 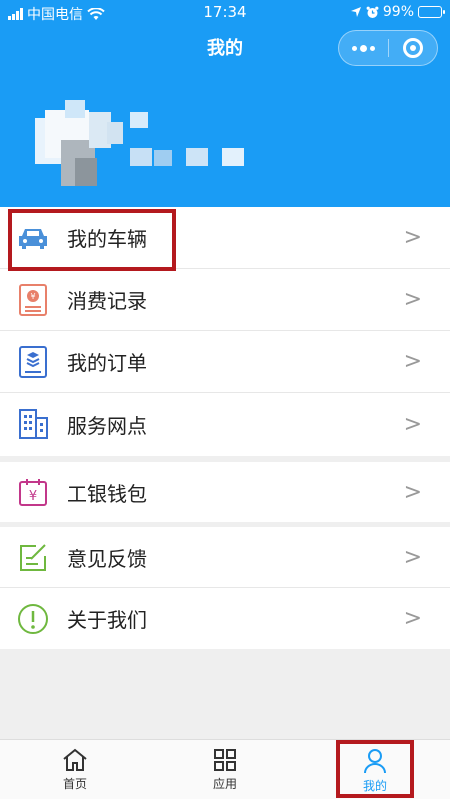 I want to click on menu-group-wallet: ¥ 工银钱包 >, so click(x=225, y=492).